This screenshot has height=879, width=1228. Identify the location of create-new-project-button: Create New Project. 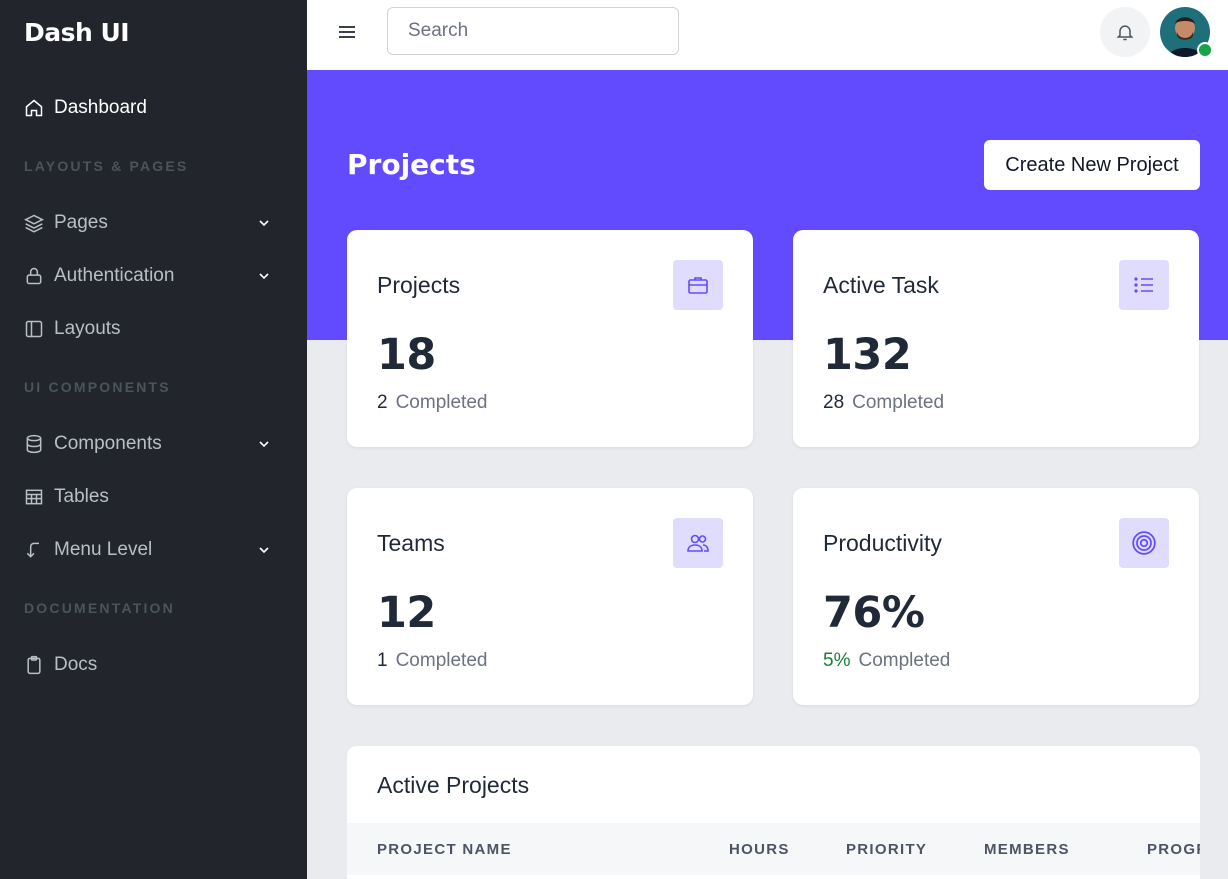
(1092, 165).